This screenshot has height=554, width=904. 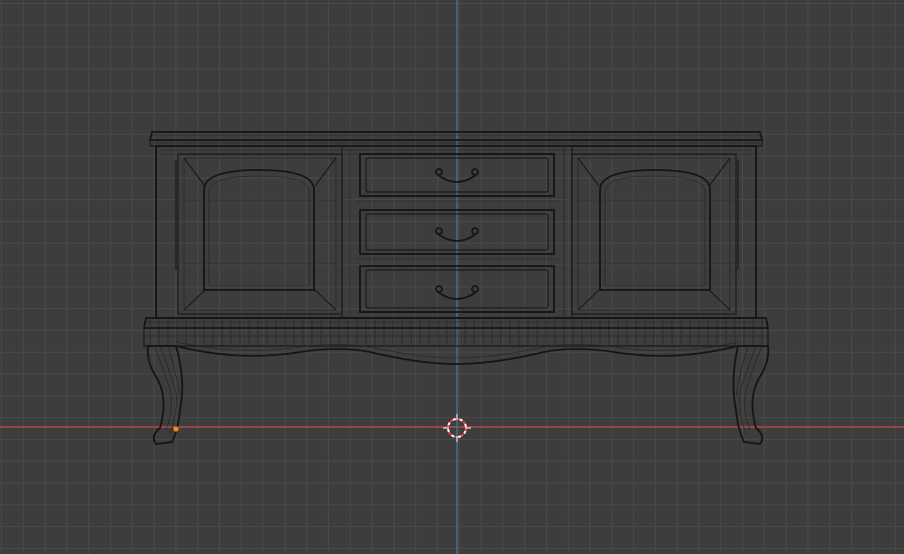 I want to click on right-door, so click(x=655, y=234).